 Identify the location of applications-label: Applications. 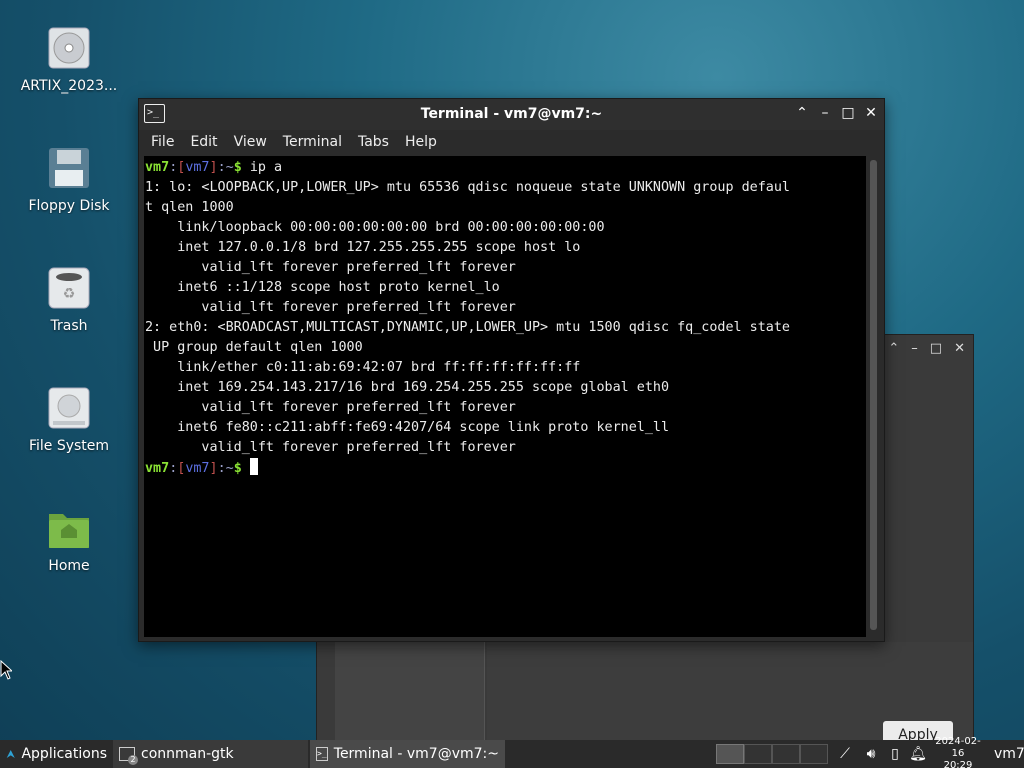
(64, 754).